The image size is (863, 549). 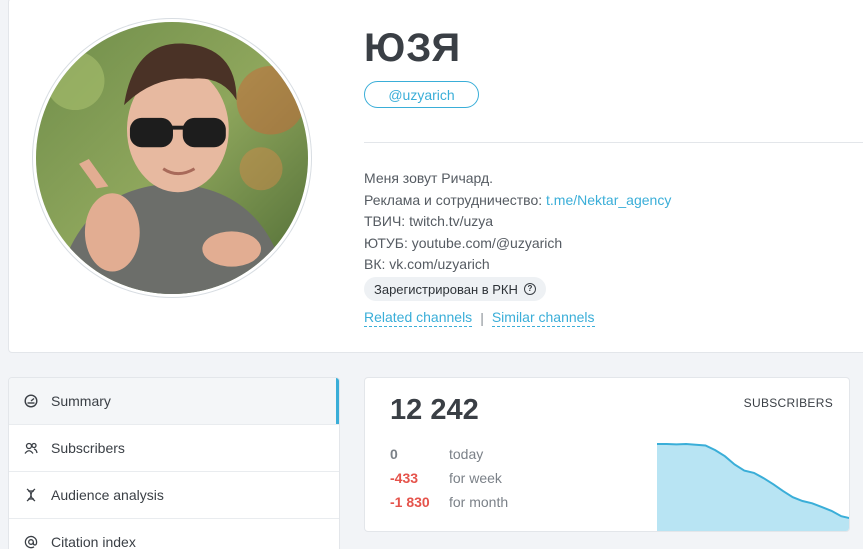 What do you see at coordinates (463, 242) in the screenshot?
I see `bio-line: ЮТУБ: youtube.com/@uzyarich` at bounding box center [463, 242].